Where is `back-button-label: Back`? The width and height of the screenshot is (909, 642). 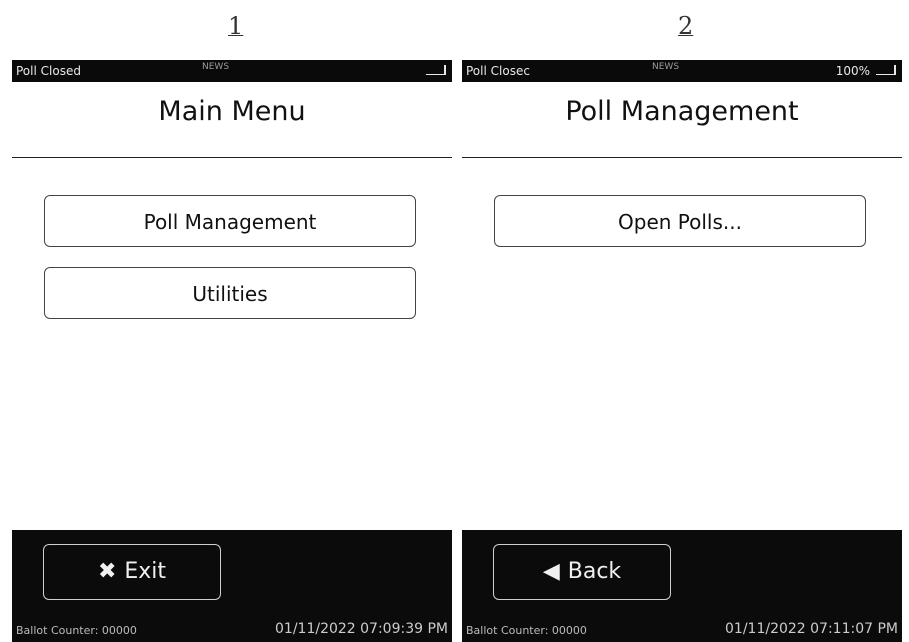 back-button-label: Back is located at coordinates (594, 571).